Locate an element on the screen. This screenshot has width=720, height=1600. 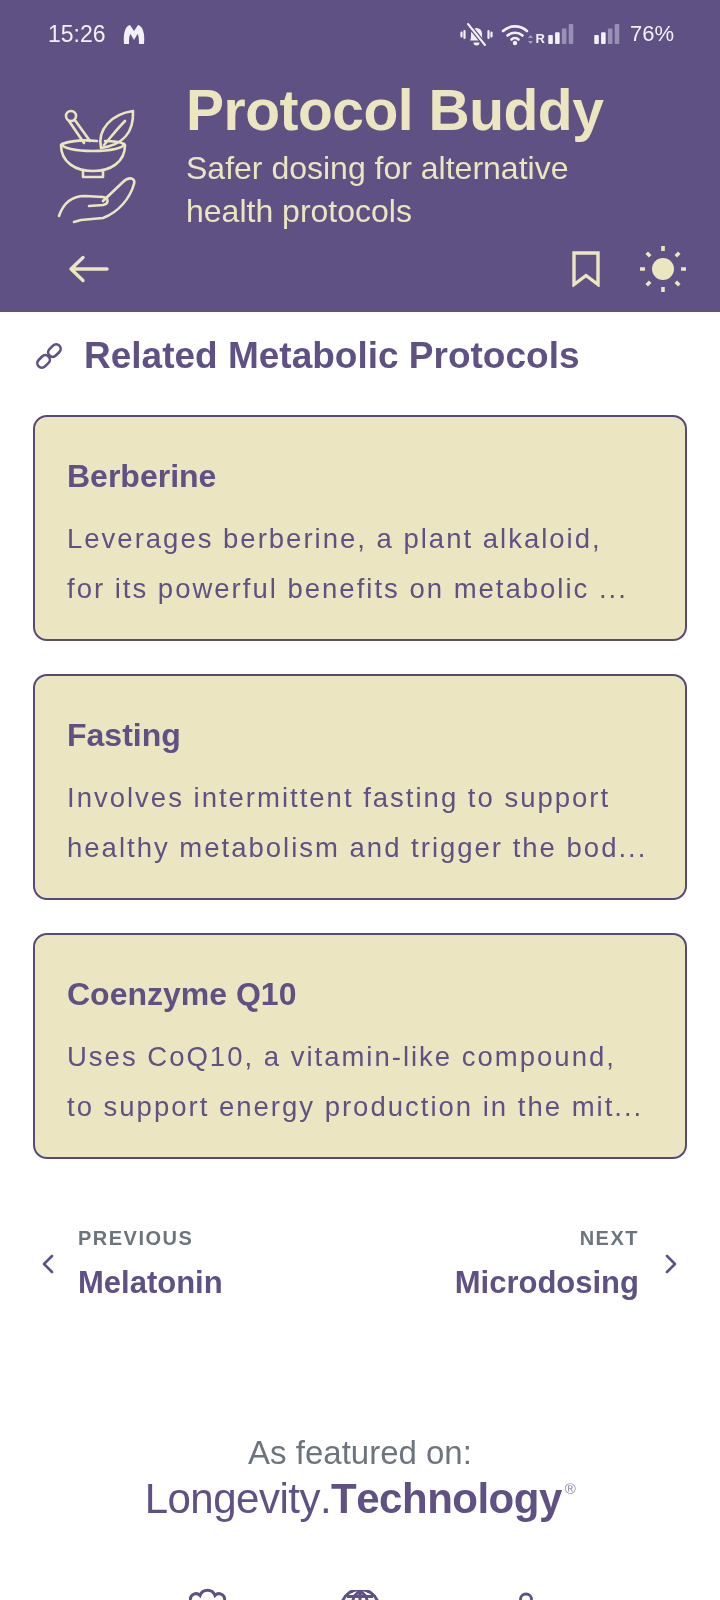
m-letter-icon is located at coordinates (133, 34).